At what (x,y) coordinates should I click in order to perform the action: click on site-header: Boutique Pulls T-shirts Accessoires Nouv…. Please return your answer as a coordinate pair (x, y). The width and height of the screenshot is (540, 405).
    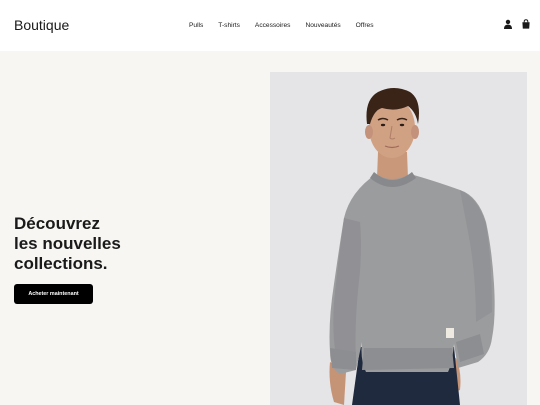
    Looking at the image, I should click on (270, 25).